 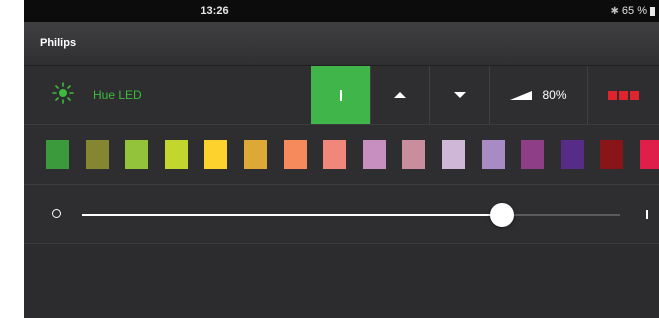 What do you see at coordinates (652, 11) in the screenshot?
I see `battery-icon` at bounding box center [652, 11].